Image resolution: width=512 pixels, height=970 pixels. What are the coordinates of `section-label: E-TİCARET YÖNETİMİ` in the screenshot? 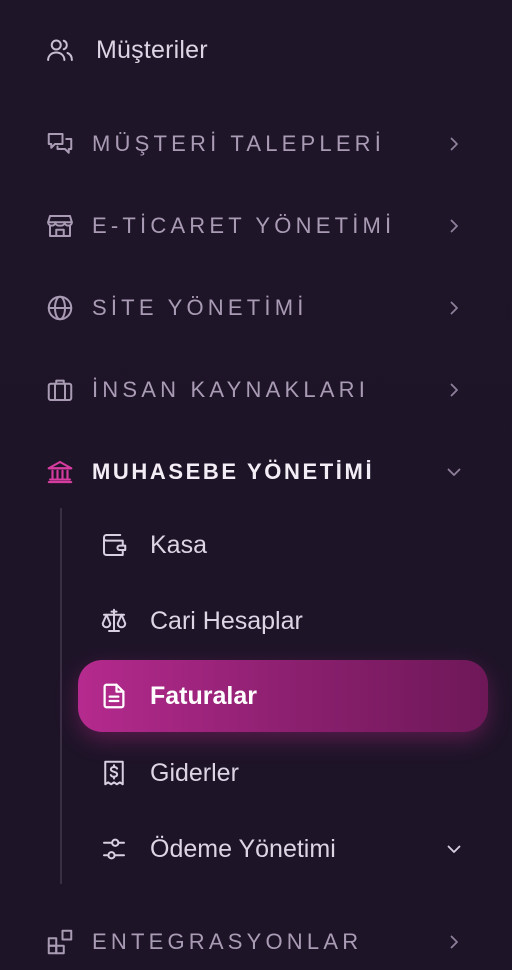 It's located at (244, 225).